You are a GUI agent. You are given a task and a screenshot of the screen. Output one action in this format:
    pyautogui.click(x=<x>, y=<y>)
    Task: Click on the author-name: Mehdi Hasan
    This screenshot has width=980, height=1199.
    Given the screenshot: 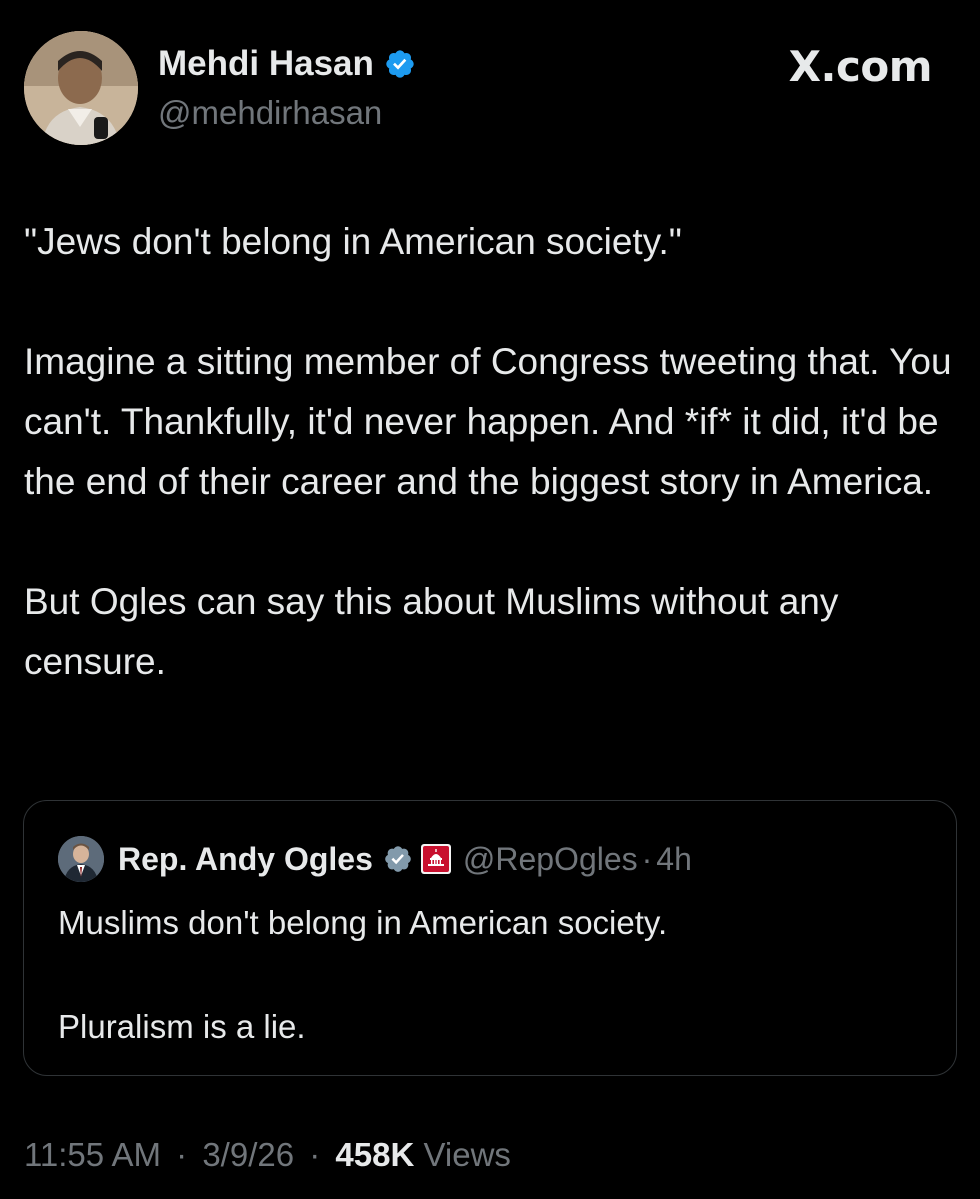 What is the action you would take?
    pyautogui.click(x=266, y=63)
    